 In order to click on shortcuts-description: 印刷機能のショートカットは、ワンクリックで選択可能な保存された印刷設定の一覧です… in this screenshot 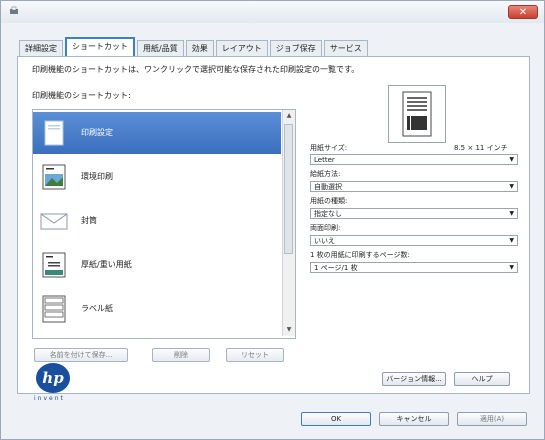, I will do `click(196, 69)`.